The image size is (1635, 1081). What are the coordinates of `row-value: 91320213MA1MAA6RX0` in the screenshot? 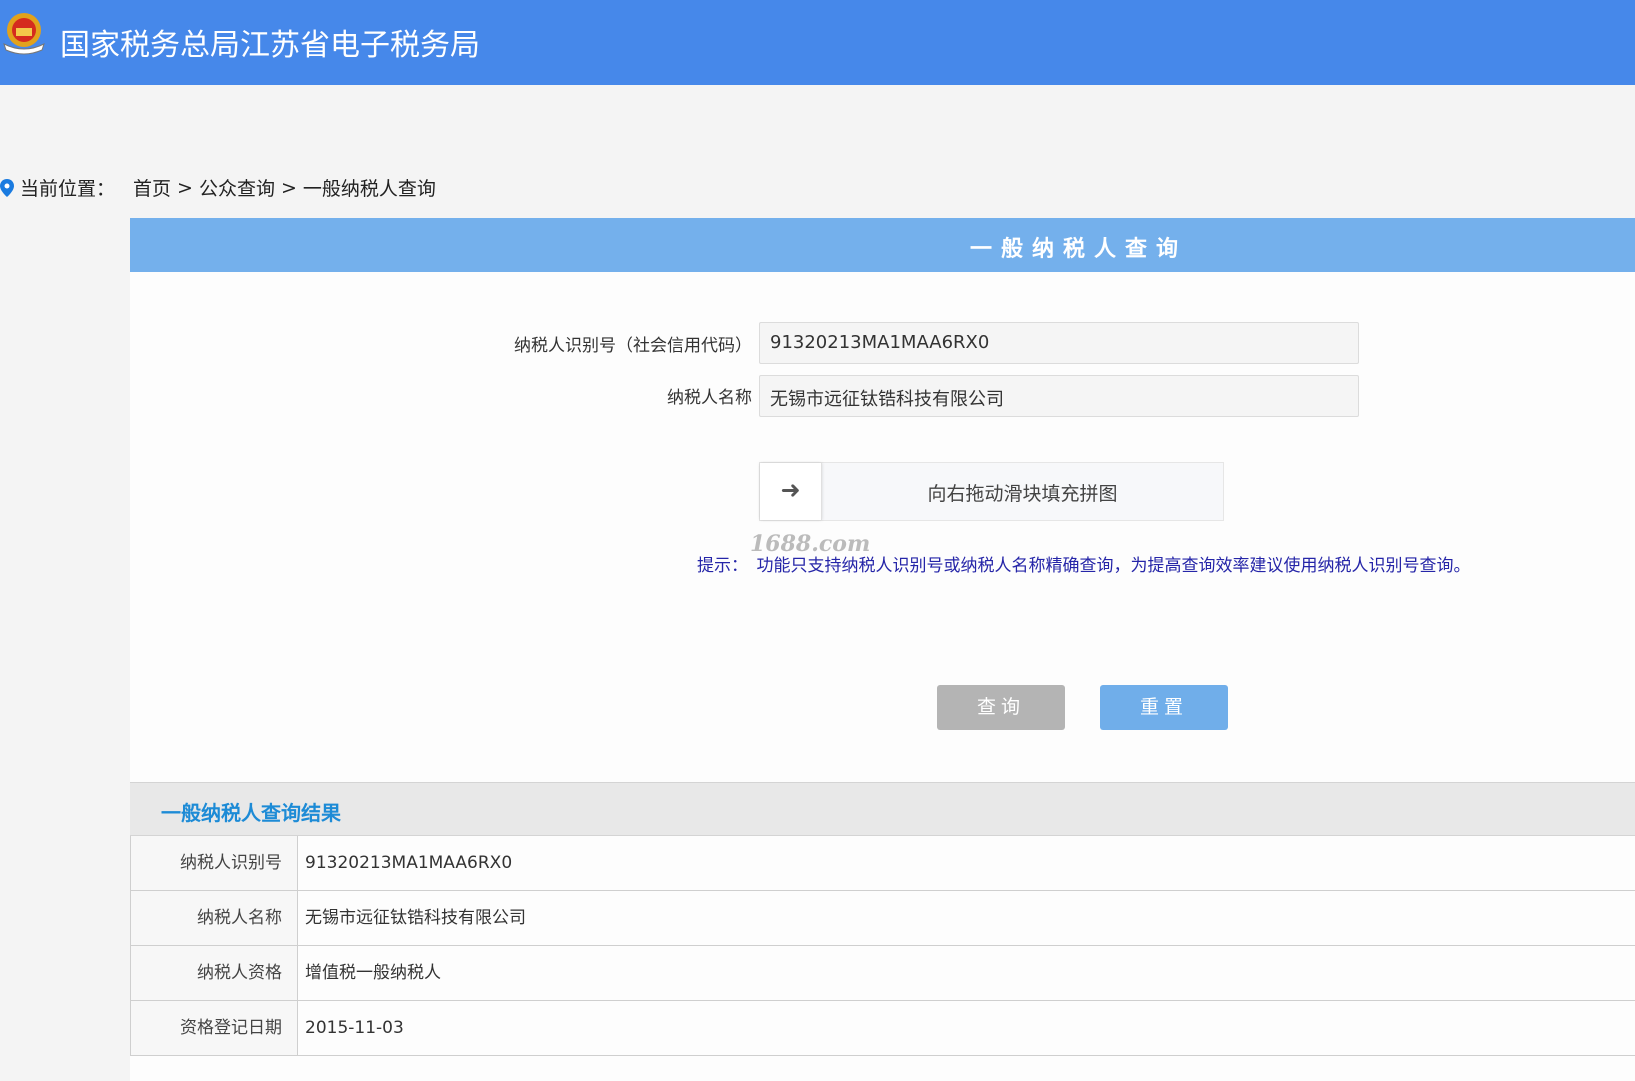 It's located at (409, 863).